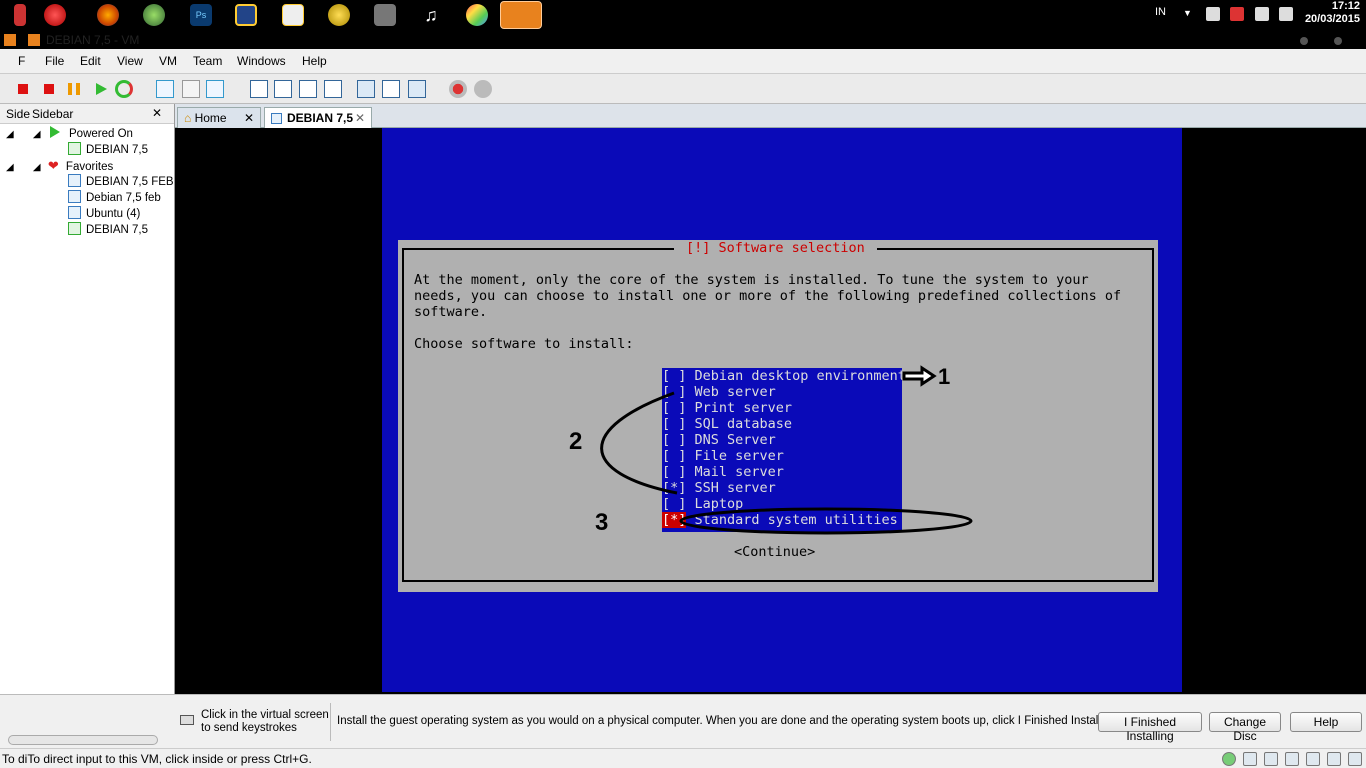 This screenshot has height=768, width=1366. I want to click on music-icon: ♫, so click(431, 15).